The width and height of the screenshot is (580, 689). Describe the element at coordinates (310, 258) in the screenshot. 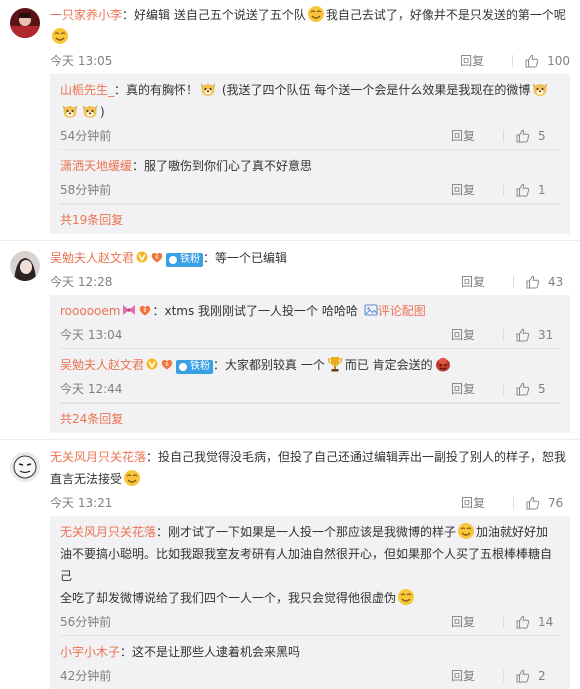

I see `comment-text: 吴勉夫人赵文君 铁粉 ：等一个已编辑` at that location.